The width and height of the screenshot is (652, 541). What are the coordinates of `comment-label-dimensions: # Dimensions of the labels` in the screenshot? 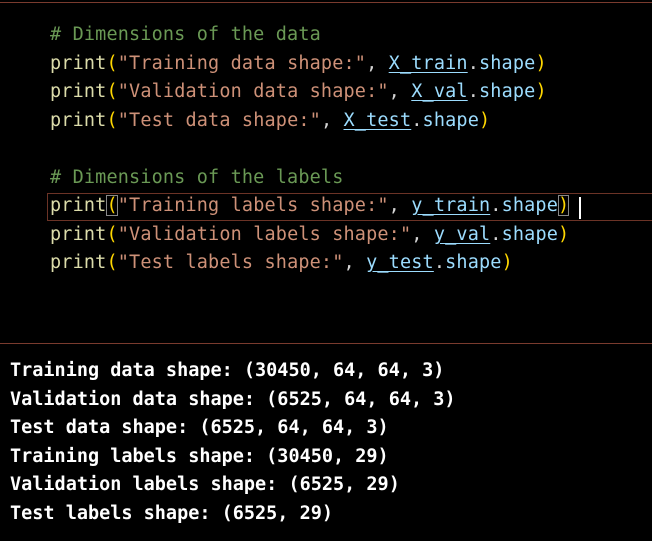 It's located at (197, 177).